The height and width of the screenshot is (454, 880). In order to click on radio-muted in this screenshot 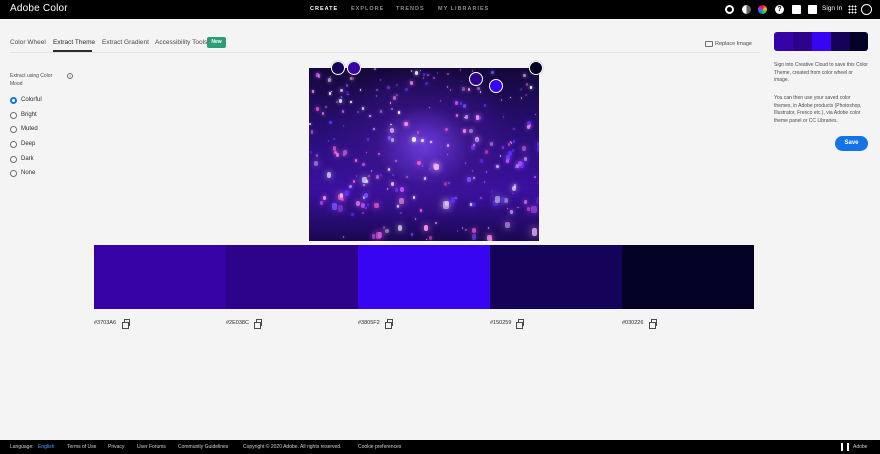, I will do `click(13, 129)`.